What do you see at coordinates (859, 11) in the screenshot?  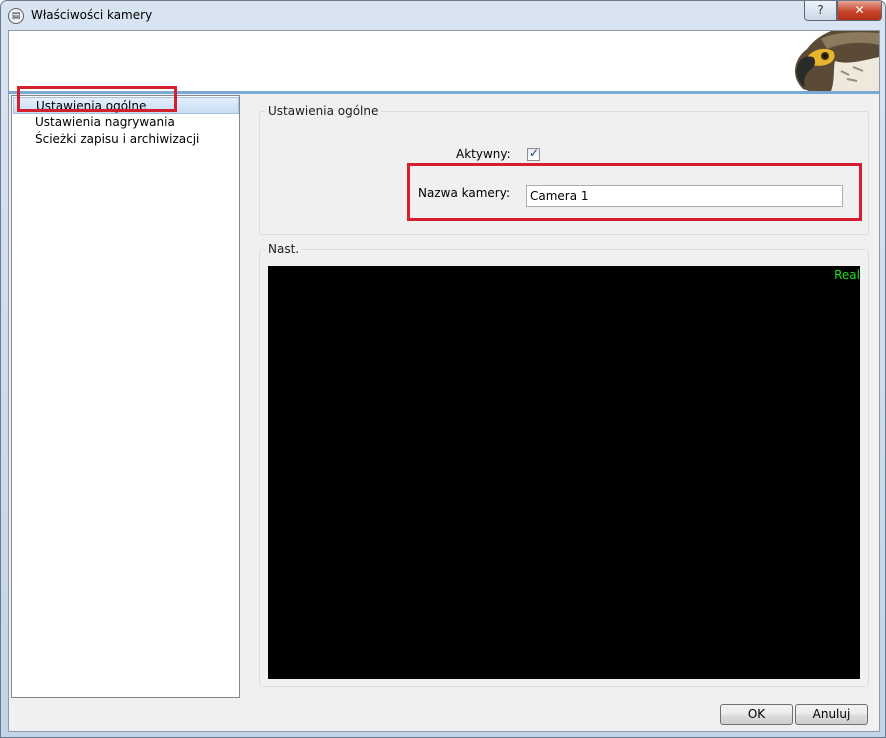 I see `close-button: ✕` at bounding box center [859, 11].